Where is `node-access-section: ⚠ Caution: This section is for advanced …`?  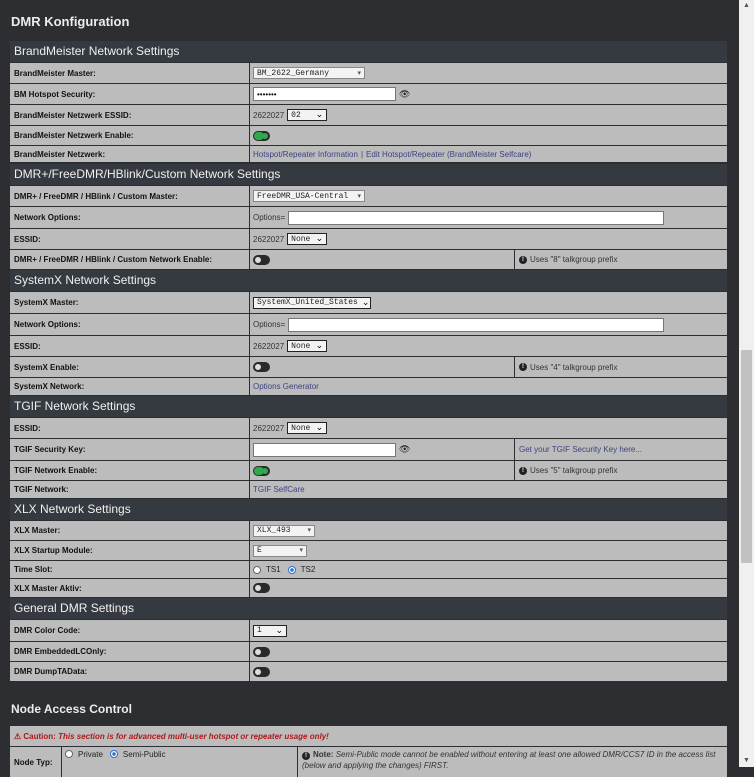
node-access-section: ⚠ Caution: This section is for advanced … is located at coordinates (368, 751).